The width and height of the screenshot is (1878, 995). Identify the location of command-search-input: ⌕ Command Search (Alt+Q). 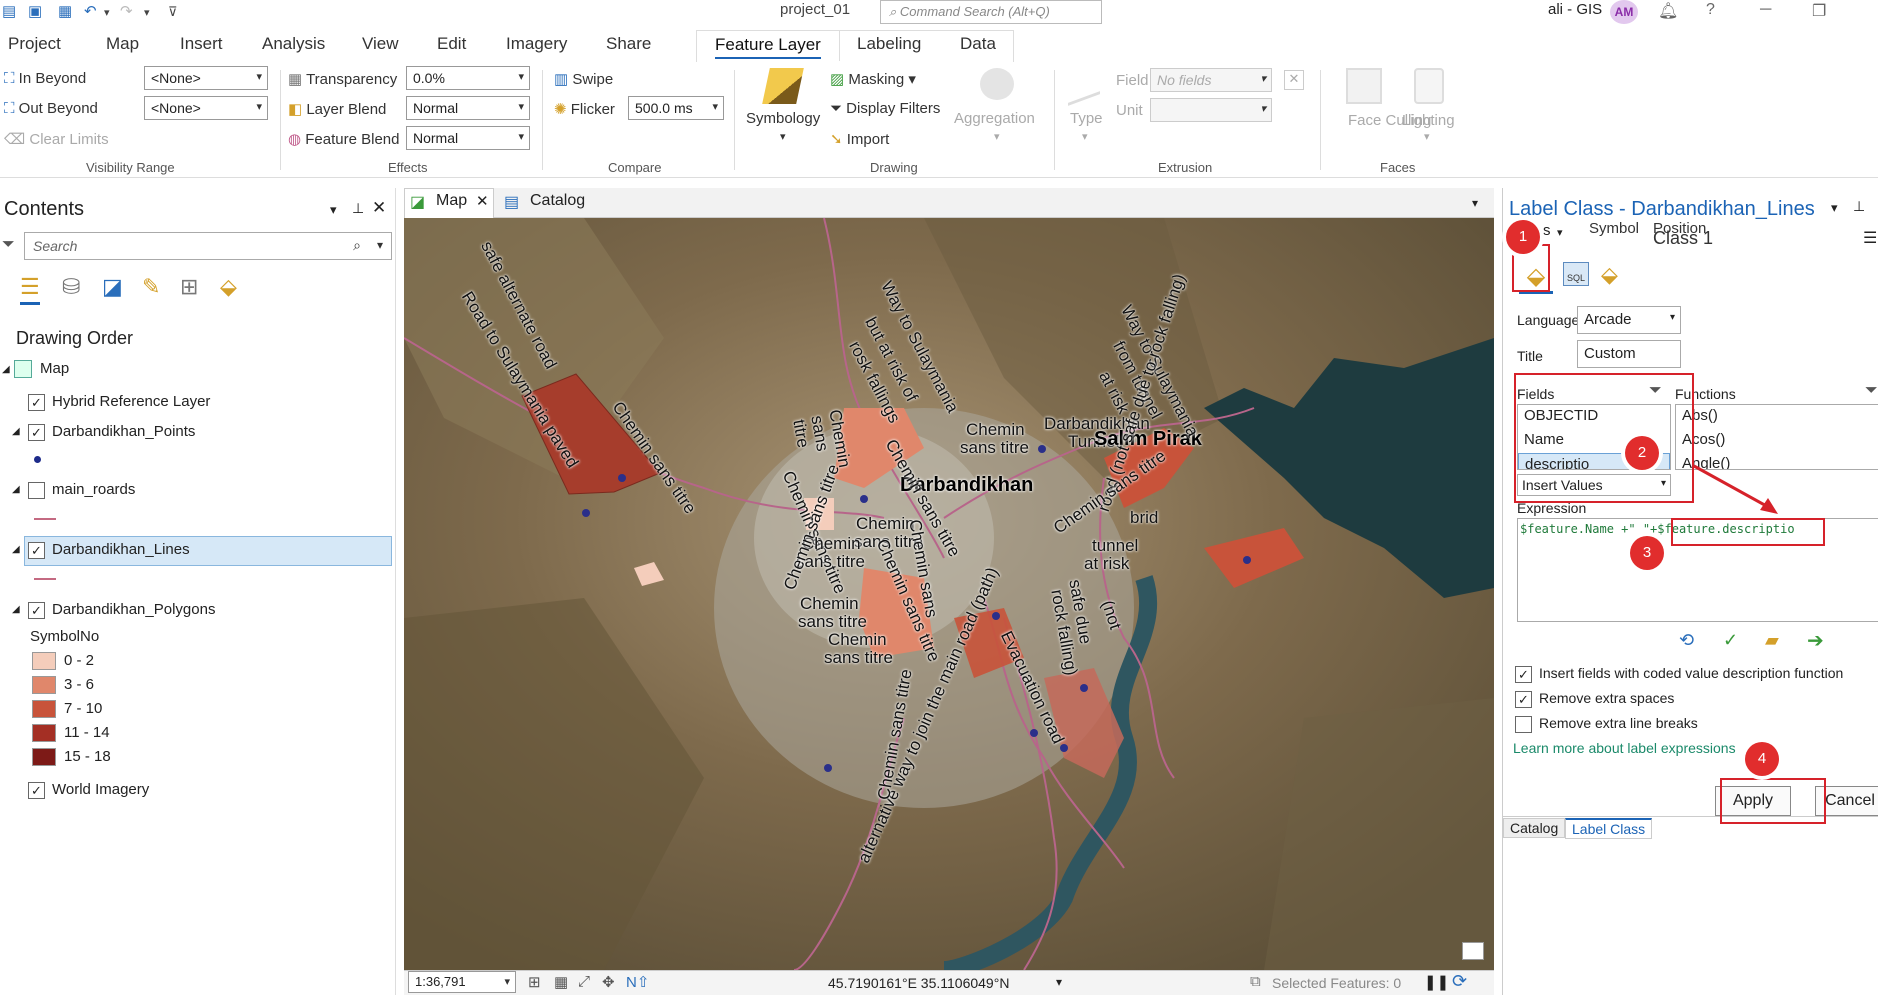
(991, 12).